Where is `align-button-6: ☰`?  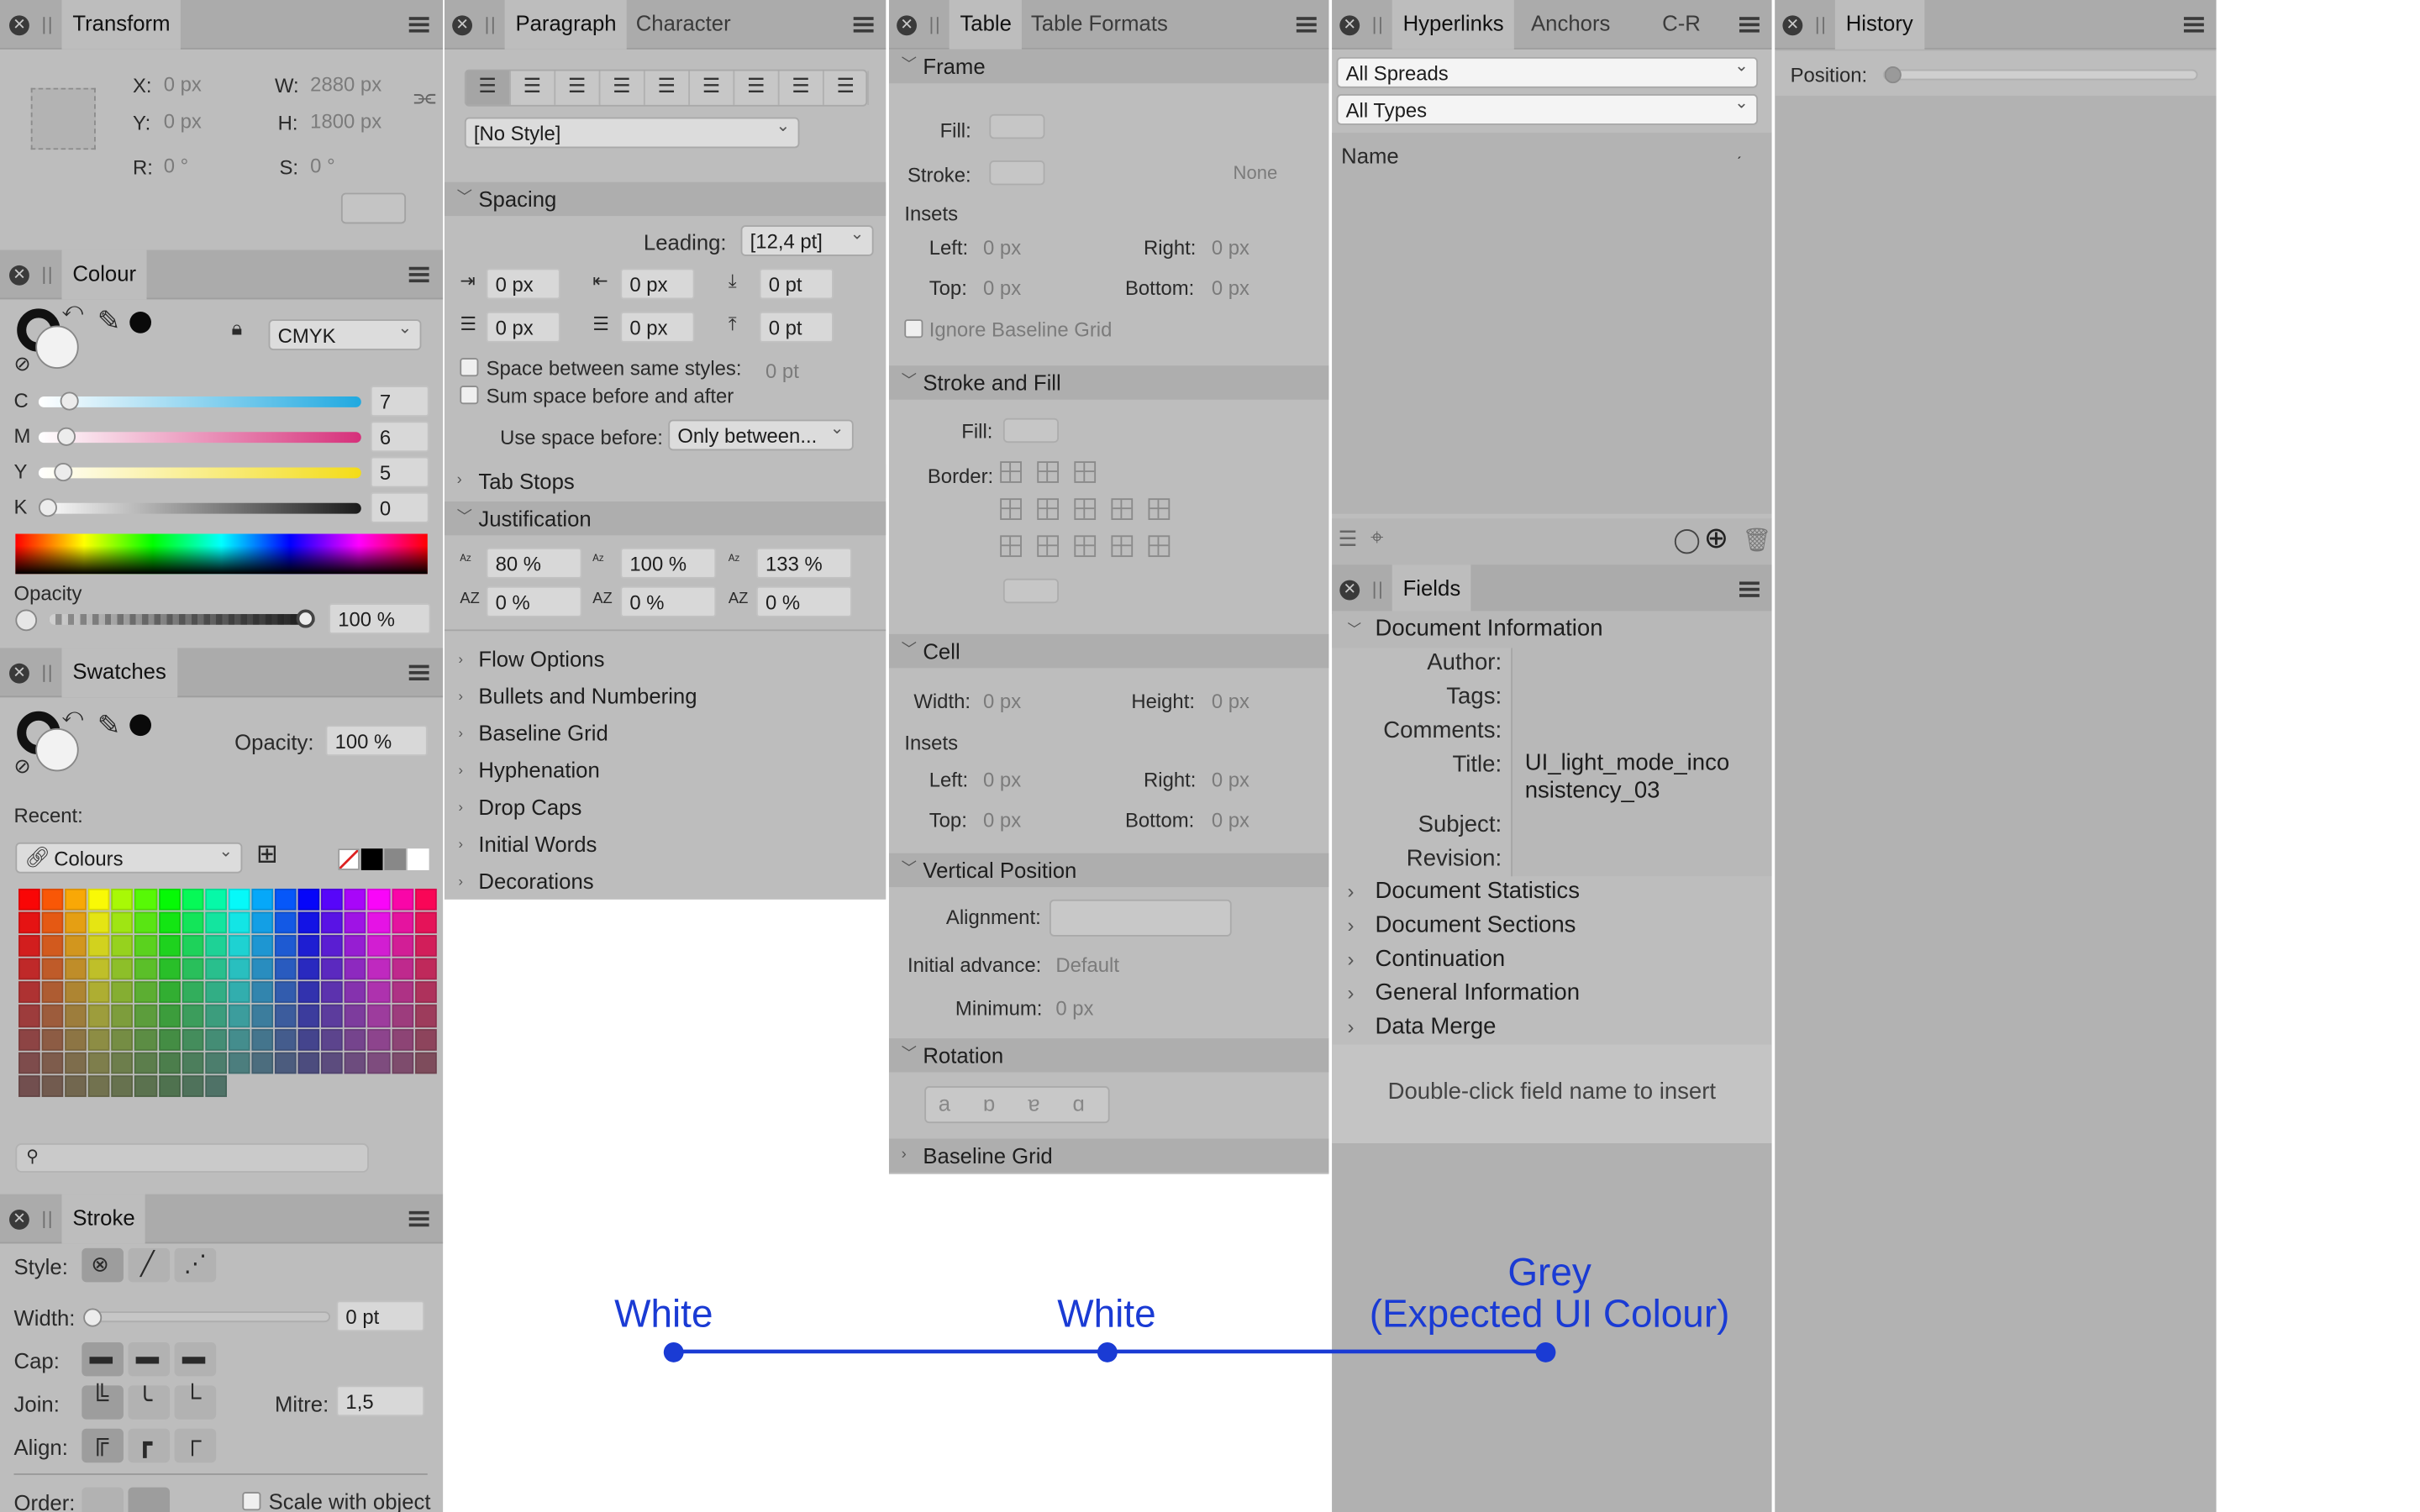
align-button-6: ☰ is located at coordinates (712, 88).